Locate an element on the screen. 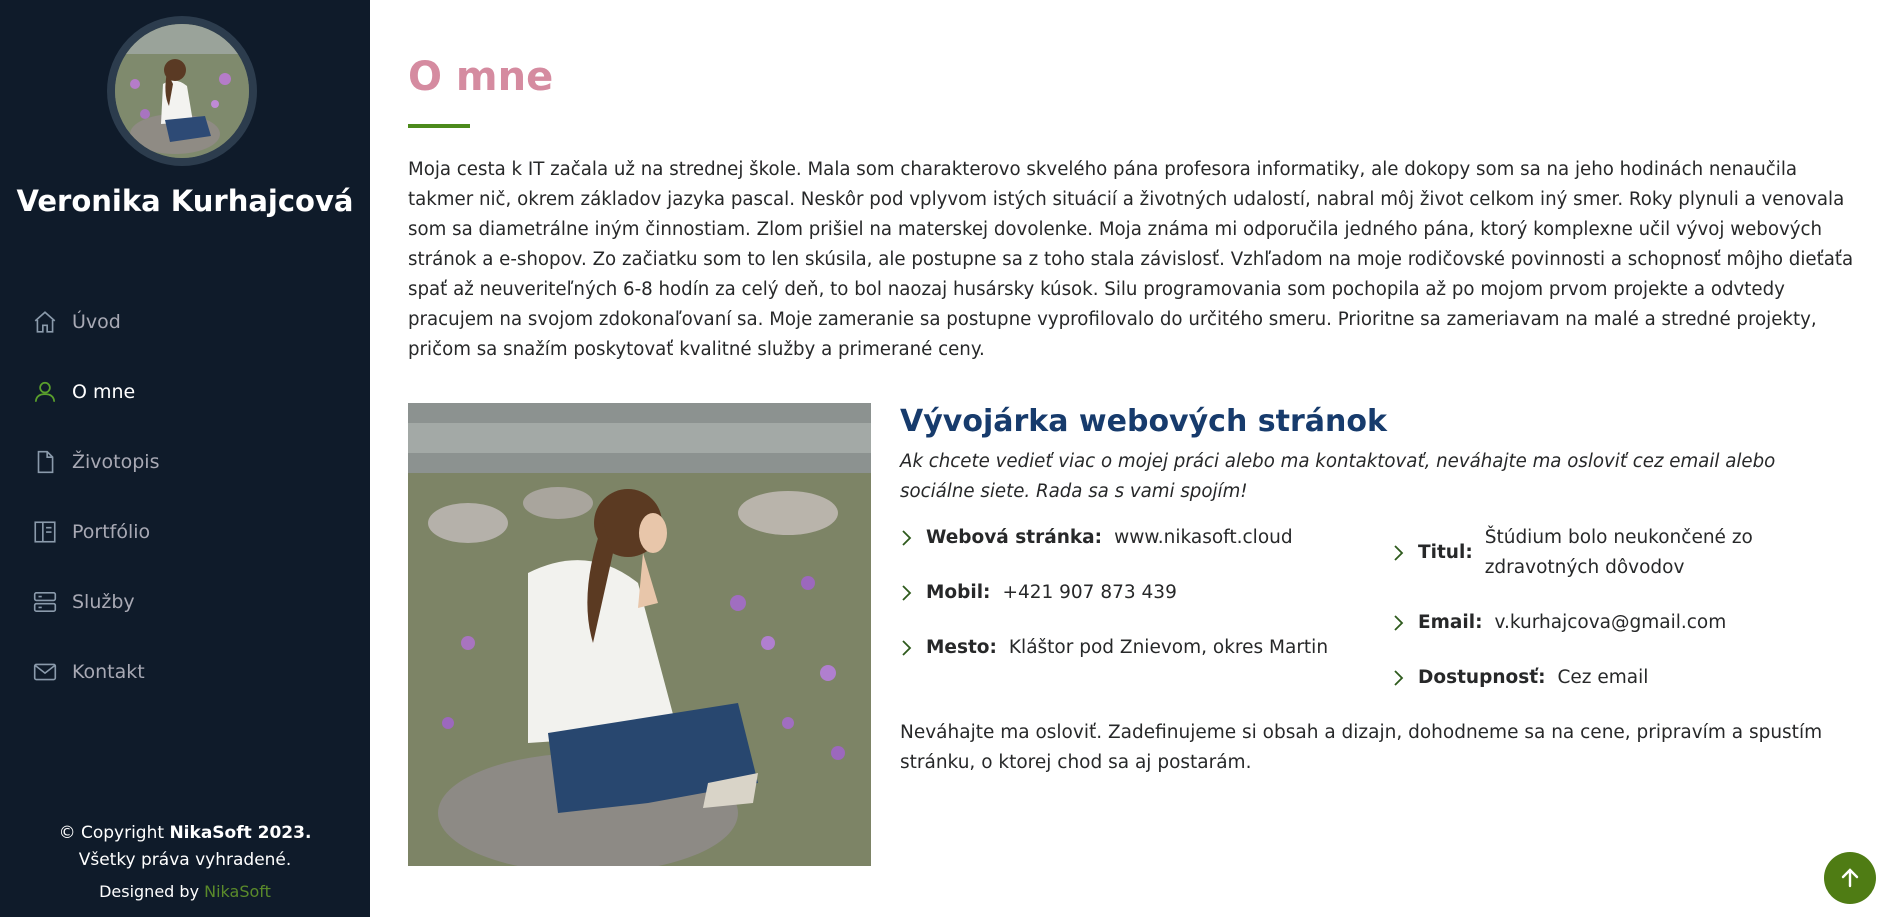 The image size is (1882, 917). detail-value: www.nikasoft.cloud is located at coordinates (1203, 537).